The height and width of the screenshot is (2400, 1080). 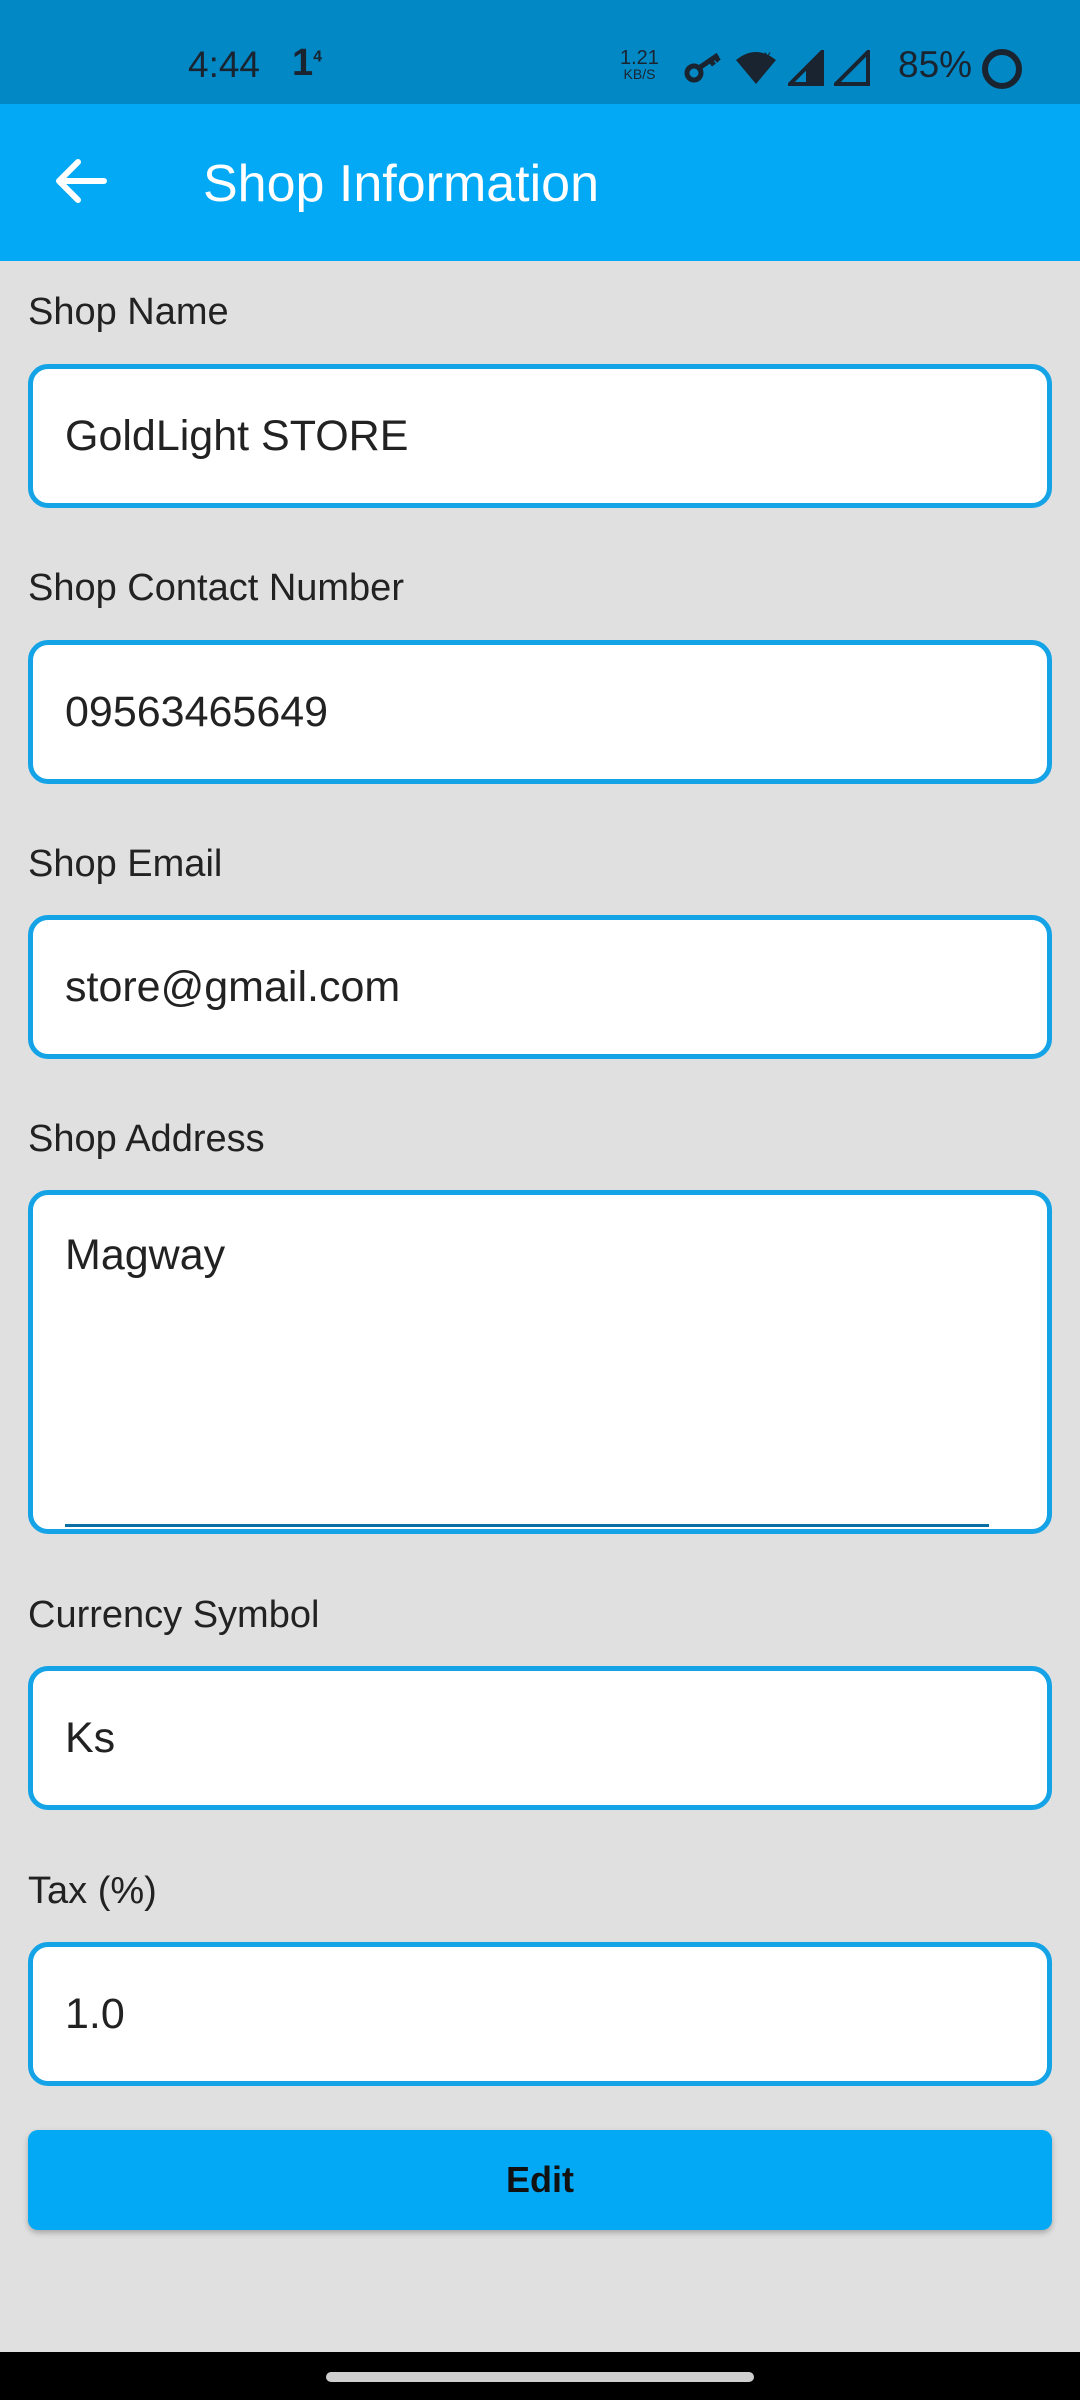 What do you see at coordinates (318, 57) in the screenshot?
I see `notification-sup: 4` at bounding box center [318, 57].